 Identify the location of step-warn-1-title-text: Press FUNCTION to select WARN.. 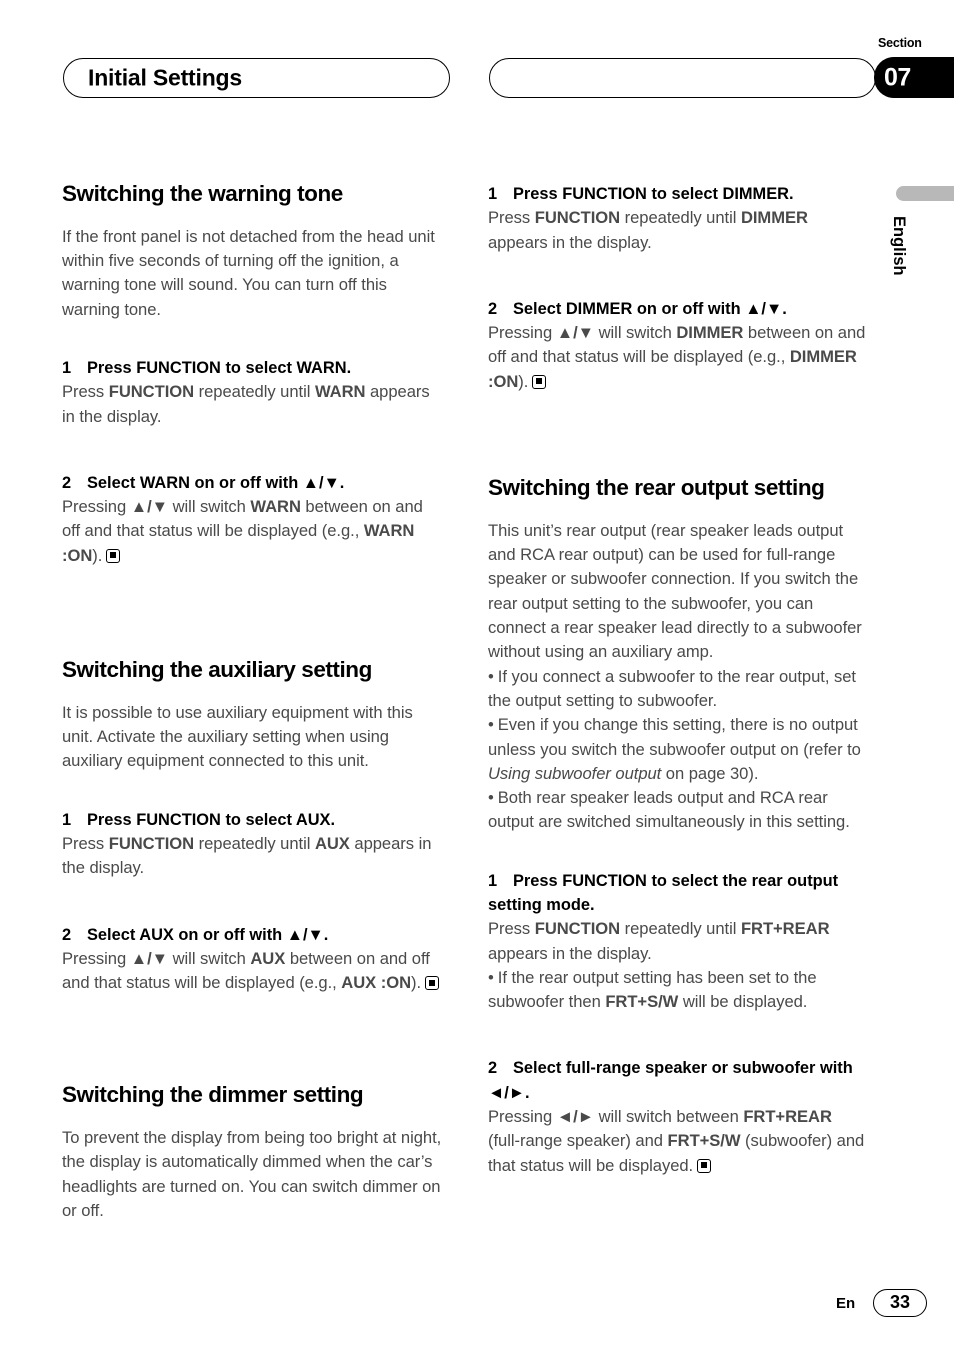
(219, 367).